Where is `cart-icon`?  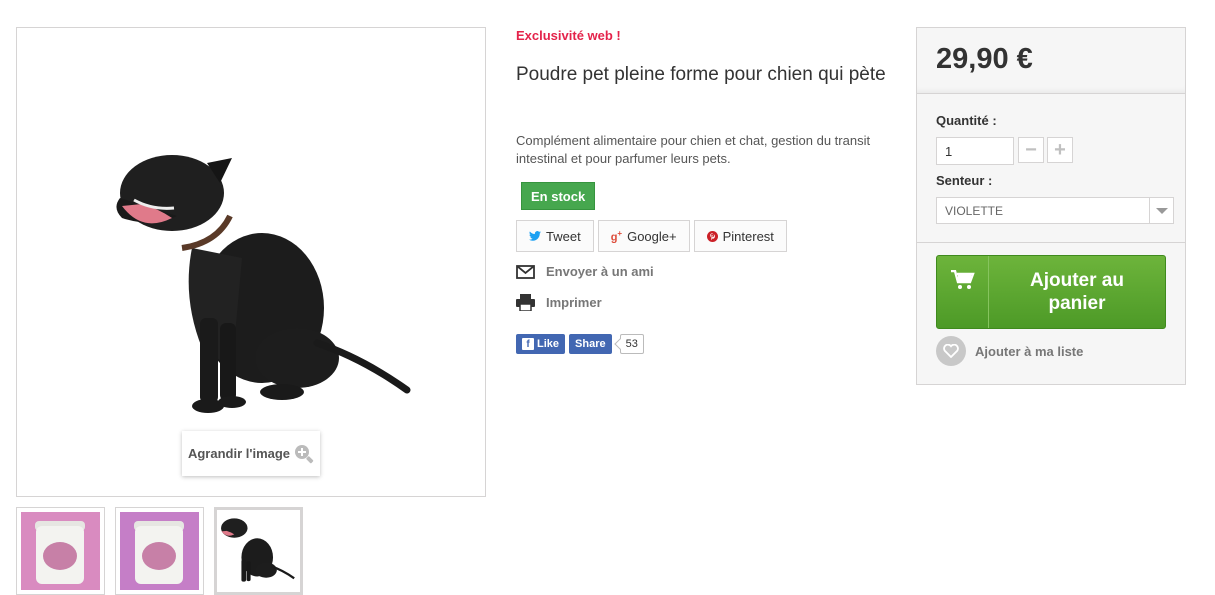 cart-icon is located at coordinates (962, 279).